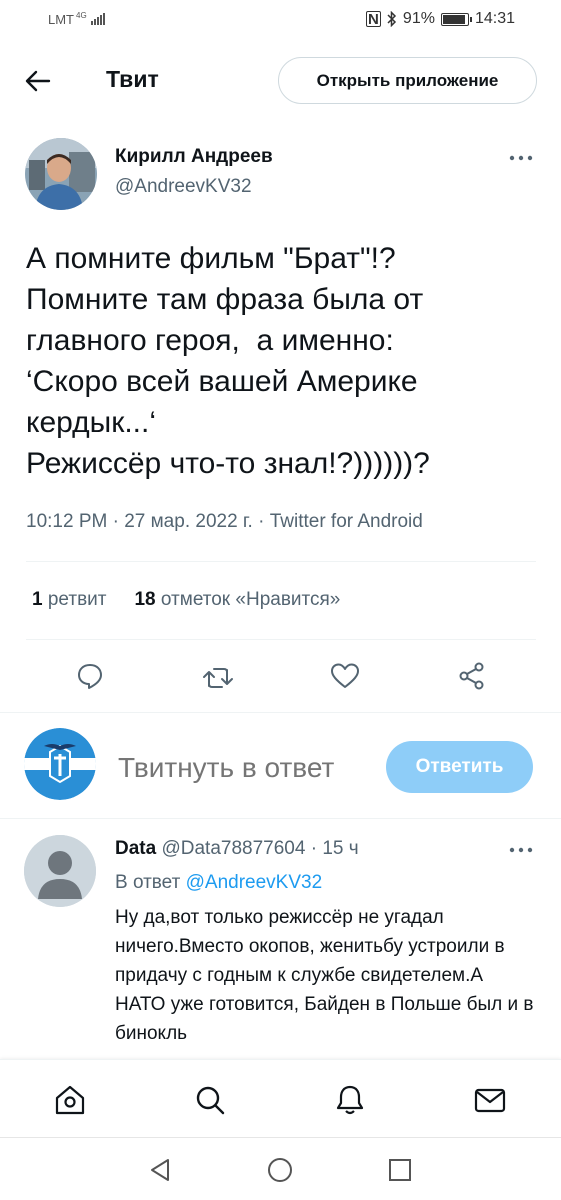 Image resolution: width=561 pixels, height=1200 pixels. I want to click on reply-to-handle-link: @AndreevKV32, so click(254, 882).